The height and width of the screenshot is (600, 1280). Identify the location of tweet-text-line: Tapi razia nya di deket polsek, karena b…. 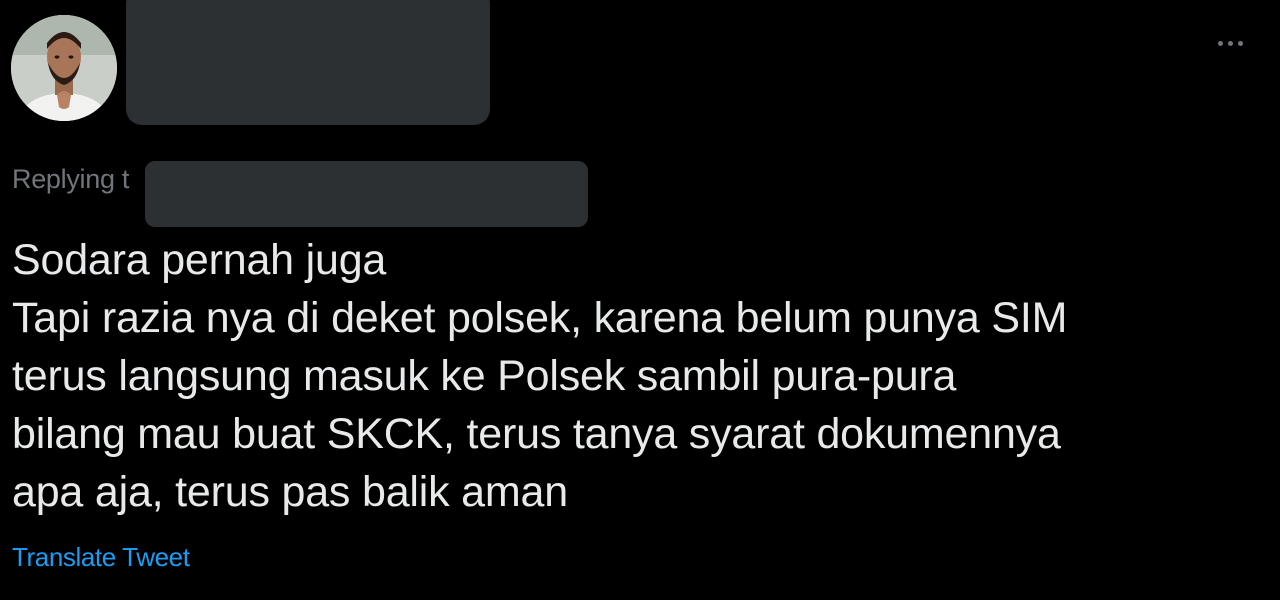
(540, 318).